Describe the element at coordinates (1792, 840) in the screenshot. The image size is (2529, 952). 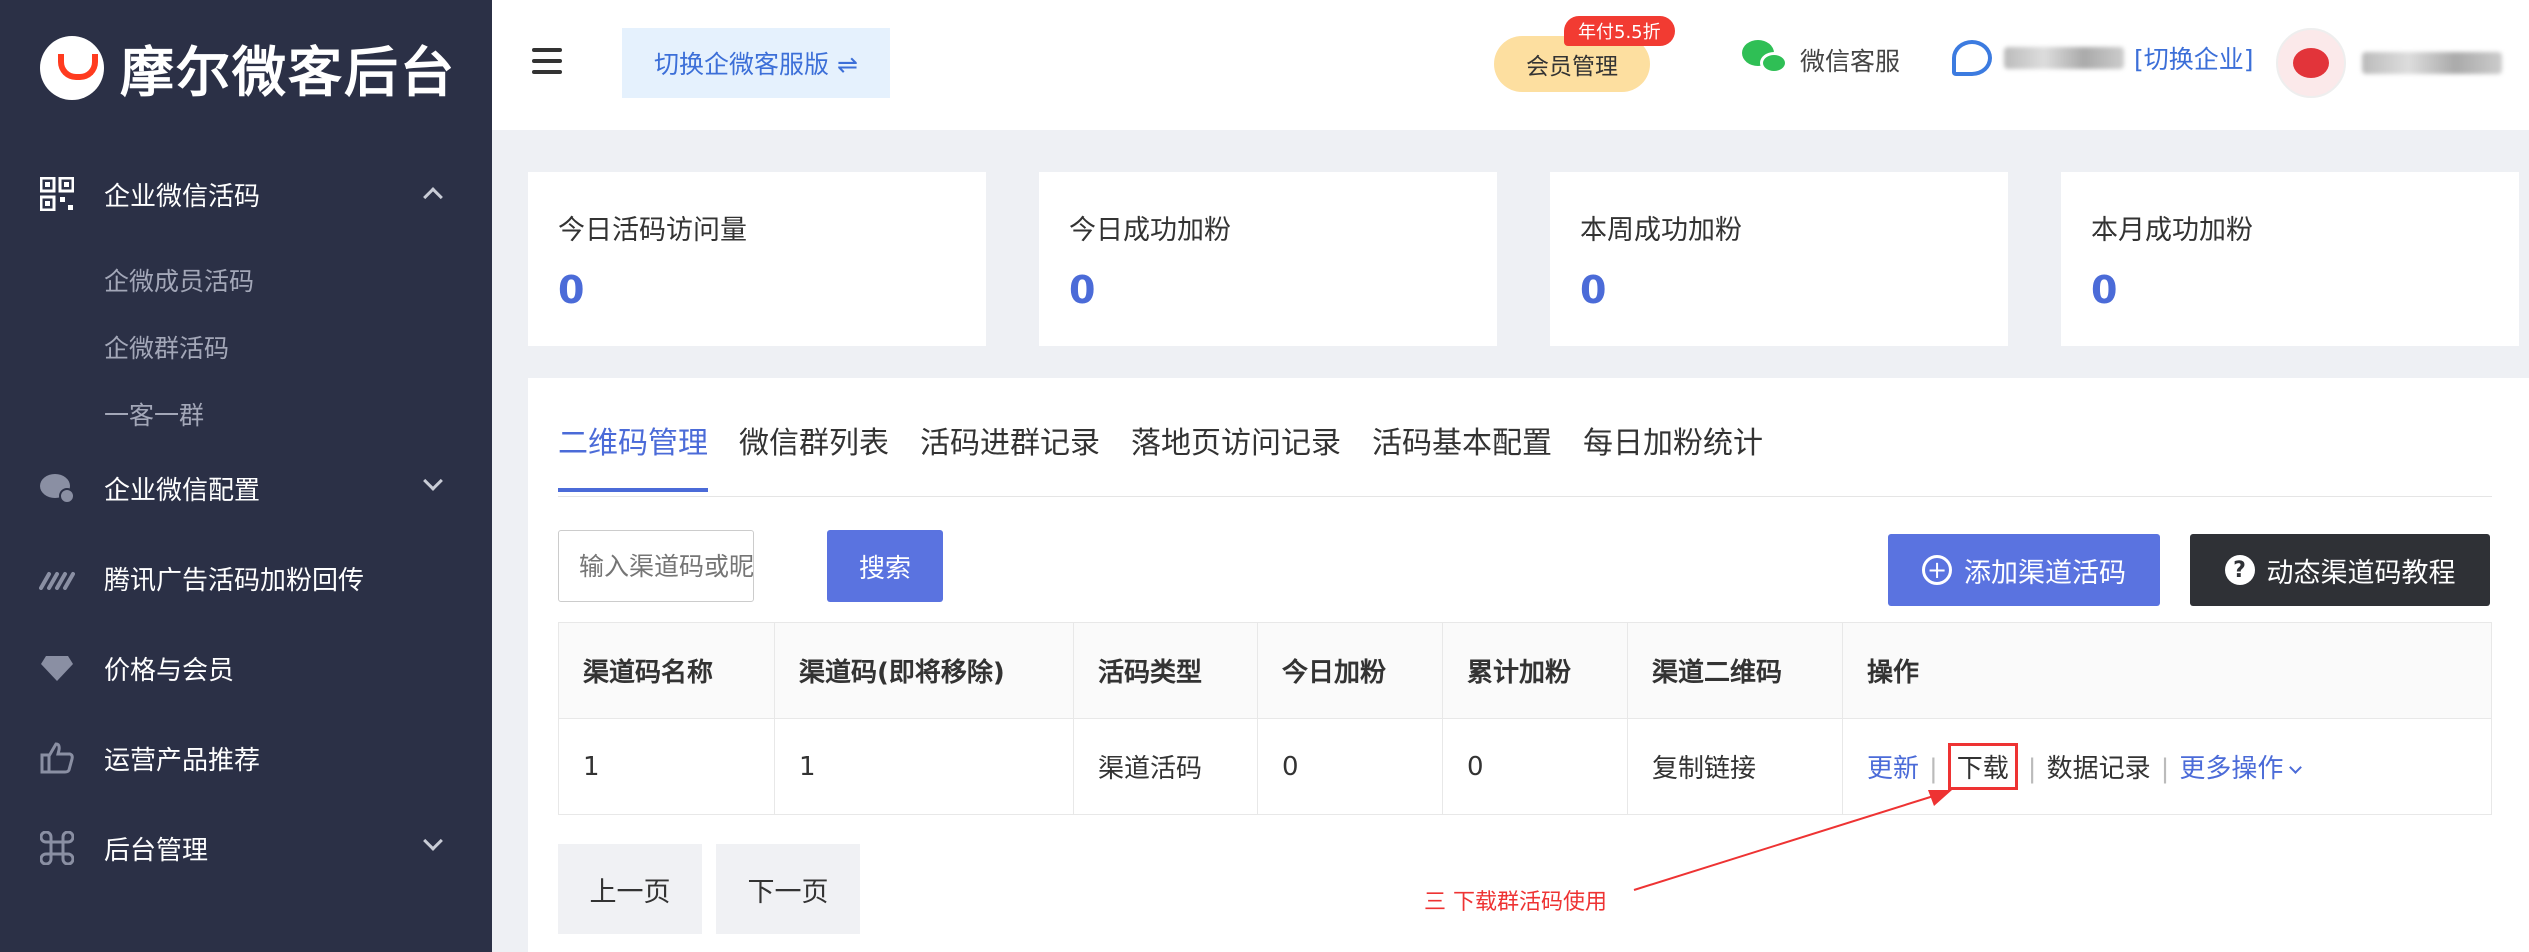
I see `annotation-arrow` at that location.